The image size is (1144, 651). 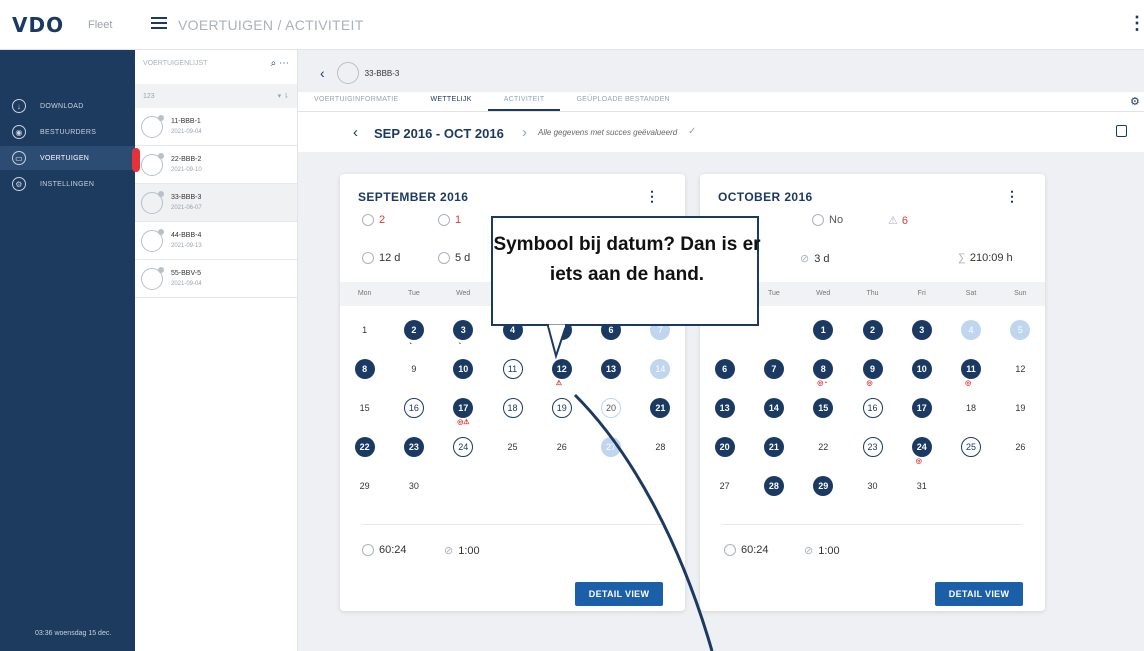 I want to click on logo-subtitle: Fleet, so click(x=100, y=25).